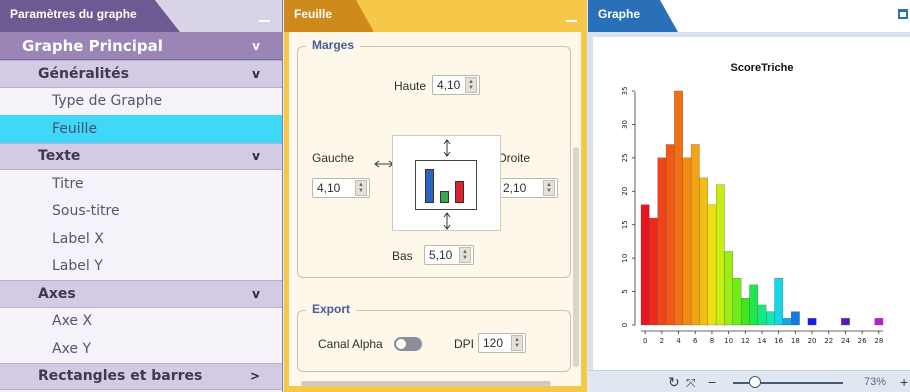 The image size is (910, 392). I want to click on maximize-icon, so click(903, 14).